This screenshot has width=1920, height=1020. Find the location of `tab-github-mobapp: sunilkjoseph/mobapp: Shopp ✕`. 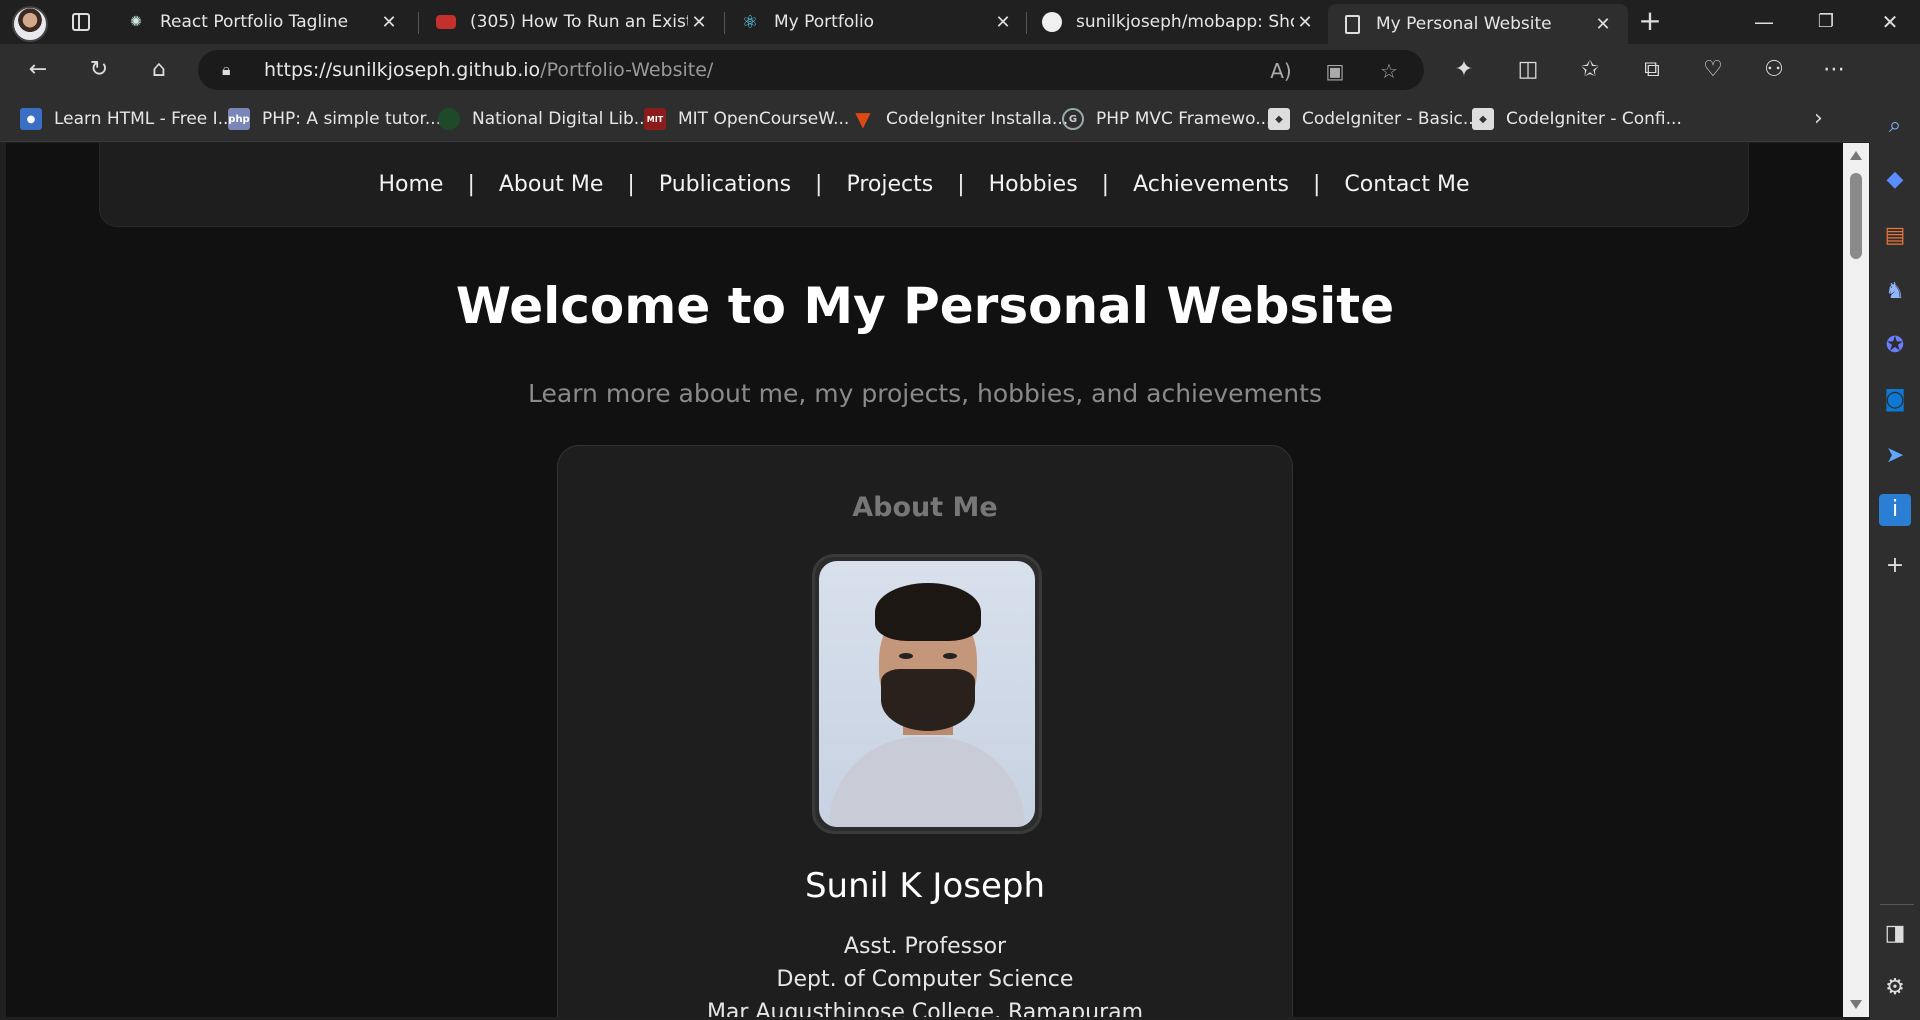

tab-github-mobapp: sunilkjoseph/mobapp: Shopp ✕ is located at coordinates (1179, 22).